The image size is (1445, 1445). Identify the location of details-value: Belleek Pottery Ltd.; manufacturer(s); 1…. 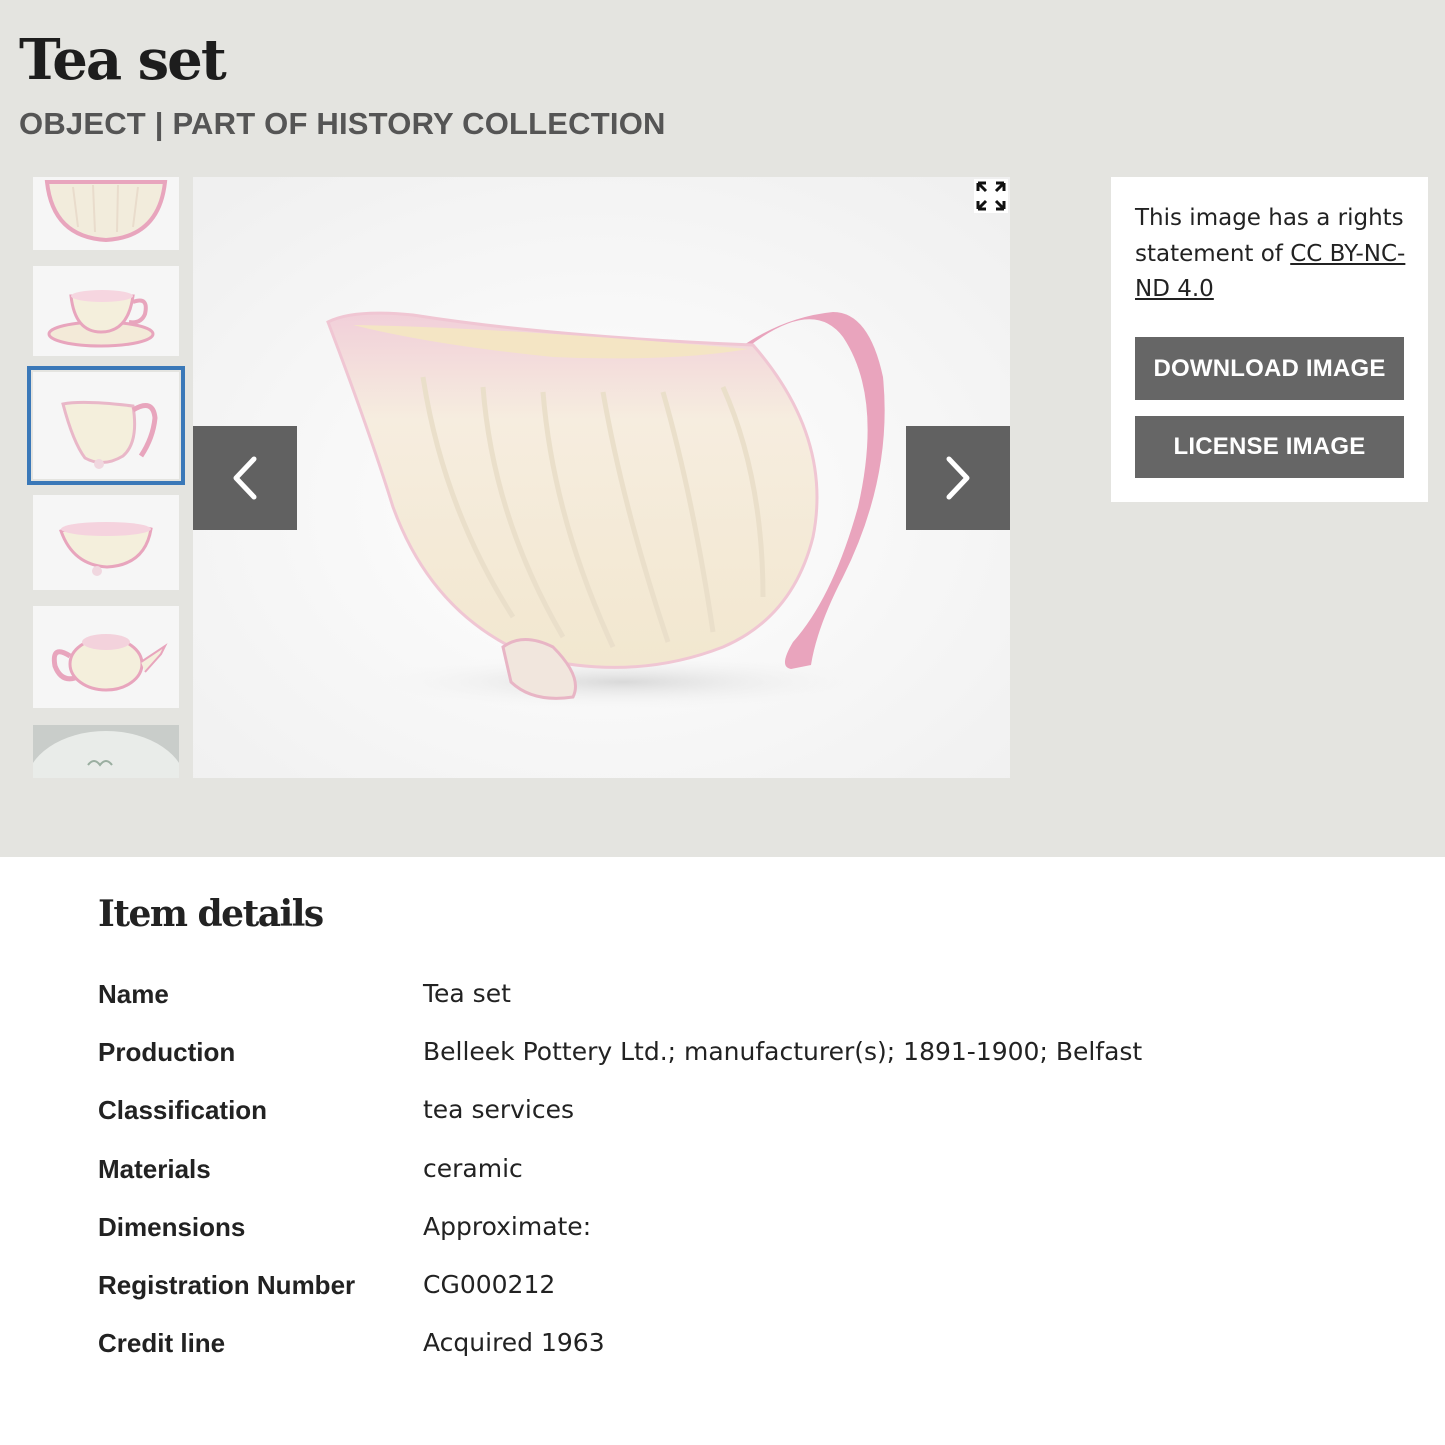
(783, 1051).